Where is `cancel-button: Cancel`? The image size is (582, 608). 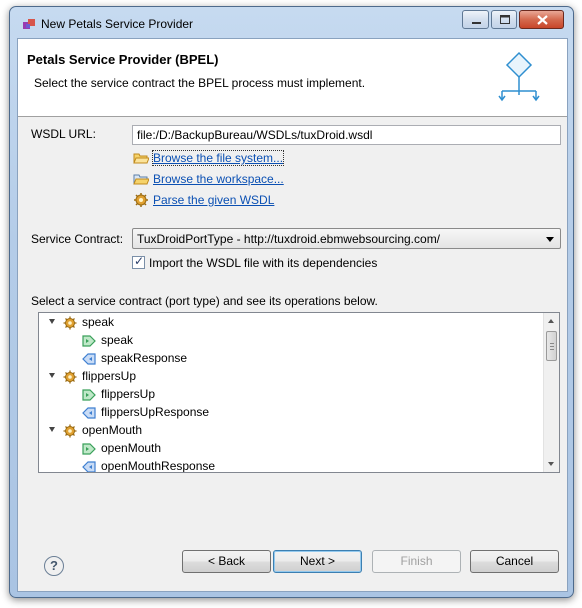
cancel-button: Cancel is located at coordinates (514, 561).